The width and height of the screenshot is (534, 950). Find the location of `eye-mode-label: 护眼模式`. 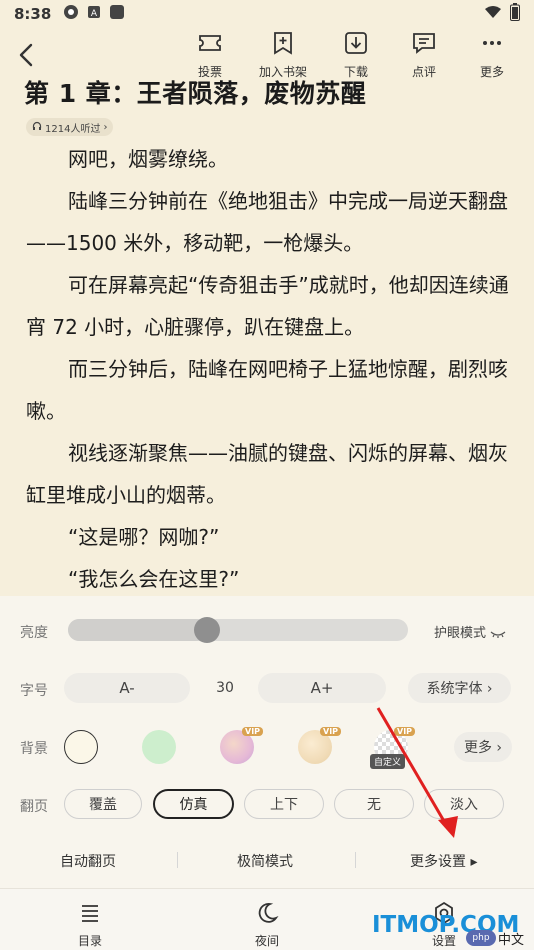

eye-mode-label: 护眼模式 is located at coordinates (460, 633).